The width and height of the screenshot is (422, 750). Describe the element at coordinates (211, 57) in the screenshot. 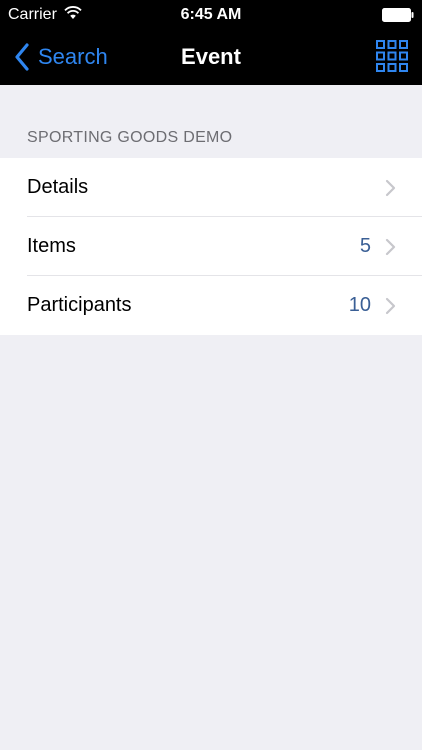

I see `navigation-bar: Search Event` at that location.